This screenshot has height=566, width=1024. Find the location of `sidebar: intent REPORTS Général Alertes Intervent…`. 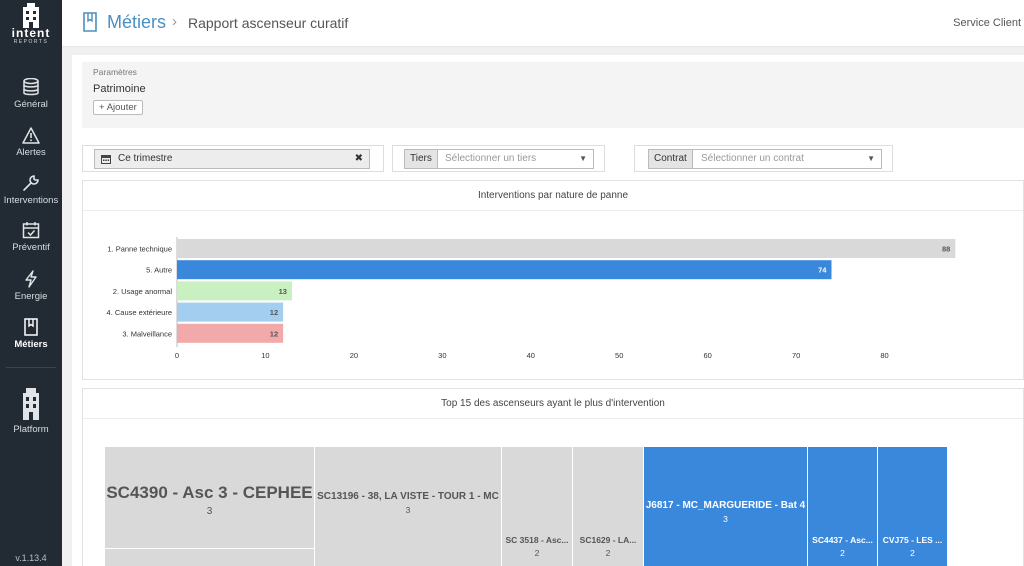

sidebar: intent REPORTS Général Alertes Intervent… is located at coordinates (31, 283).